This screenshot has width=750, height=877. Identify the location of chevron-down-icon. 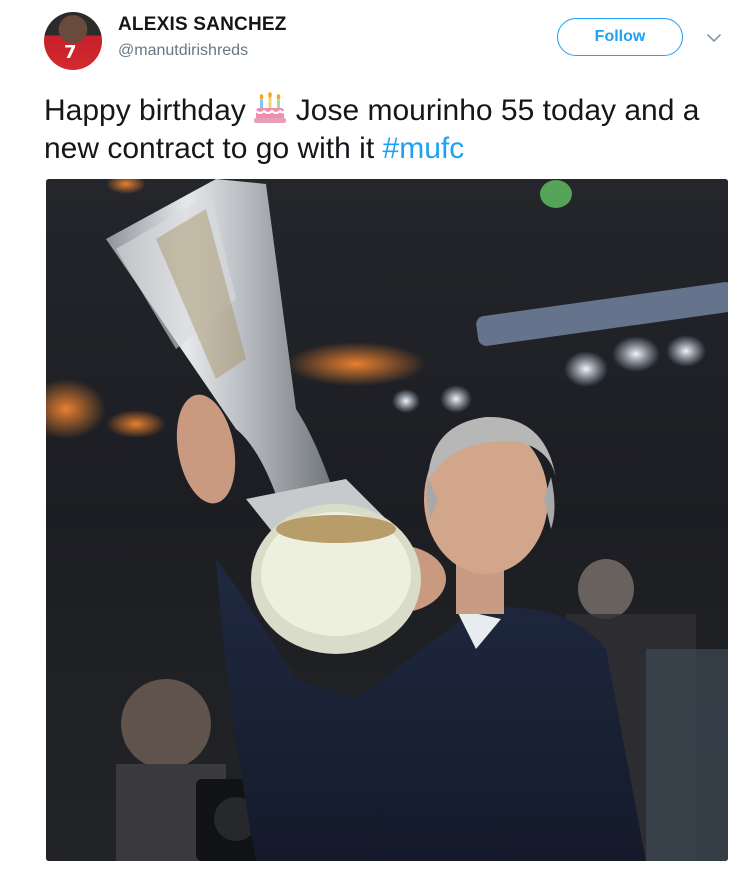
(714, 37).